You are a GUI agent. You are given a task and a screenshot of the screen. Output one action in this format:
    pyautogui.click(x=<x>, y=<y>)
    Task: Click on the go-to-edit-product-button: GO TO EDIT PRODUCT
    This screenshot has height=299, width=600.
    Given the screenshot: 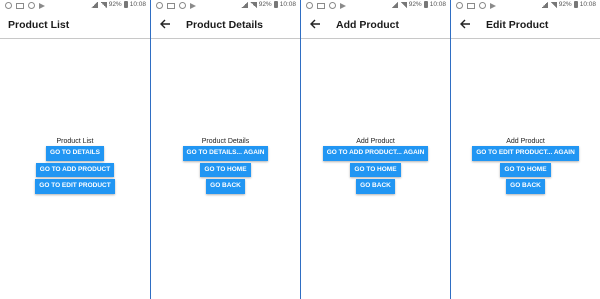 What is the action you would take?
    pyautogui.click(x=75, y=186)
    